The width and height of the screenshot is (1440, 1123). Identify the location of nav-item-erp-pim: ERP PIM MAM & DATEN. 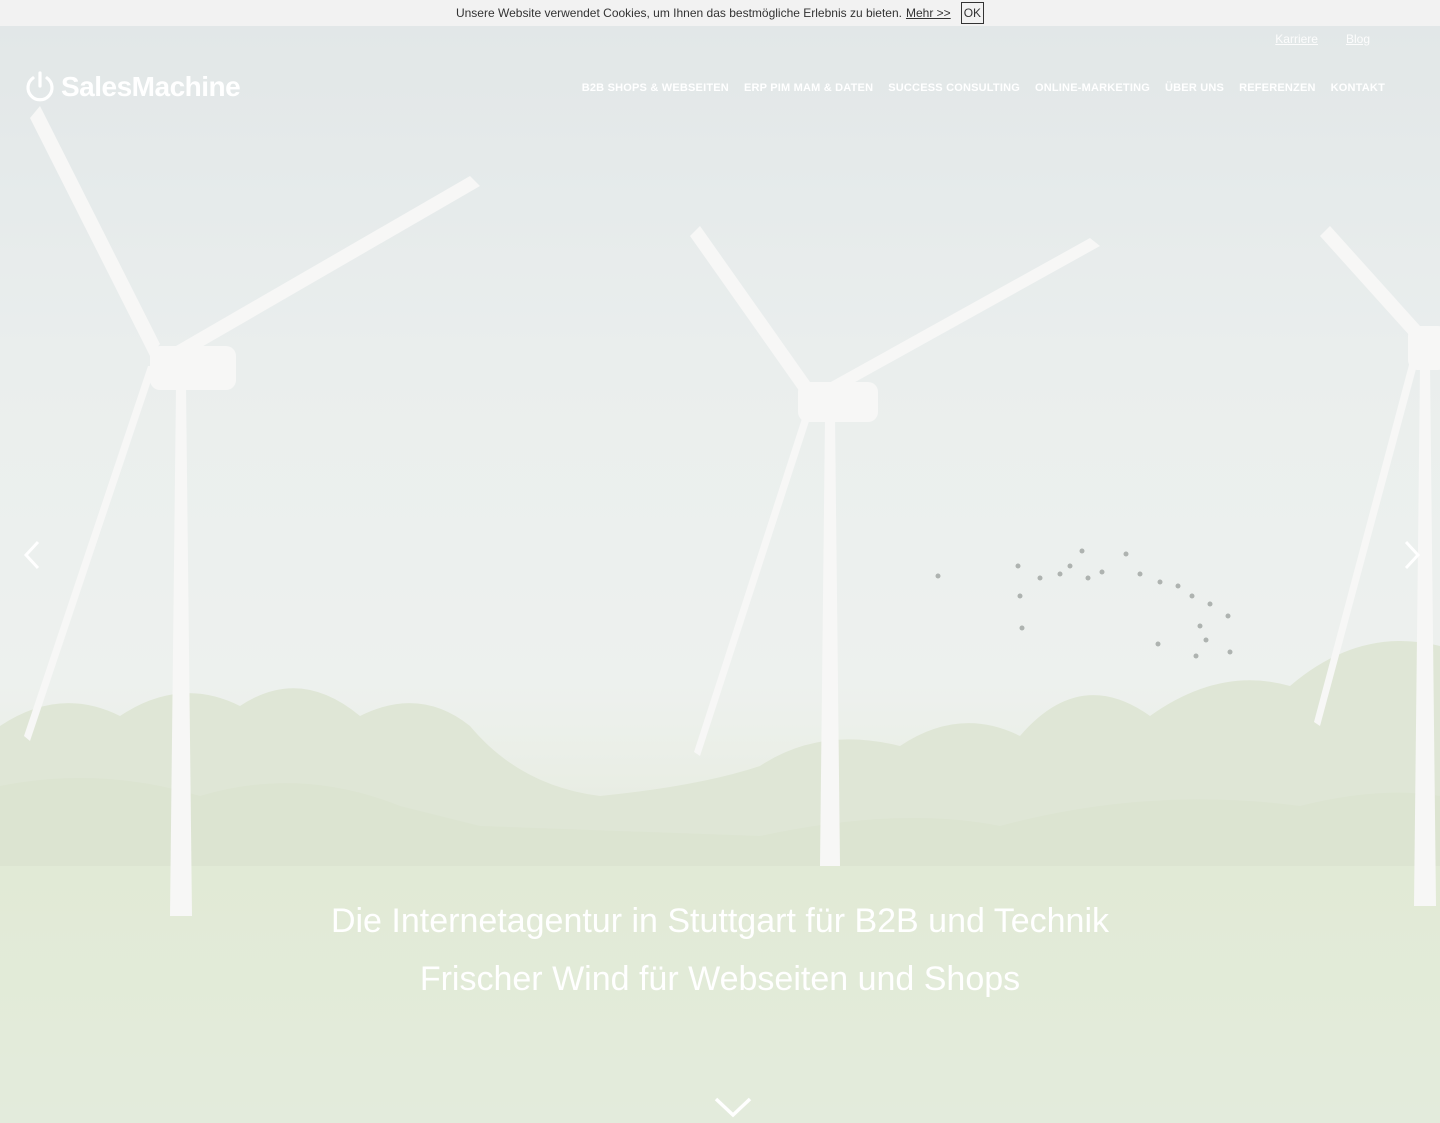
(808, 88).